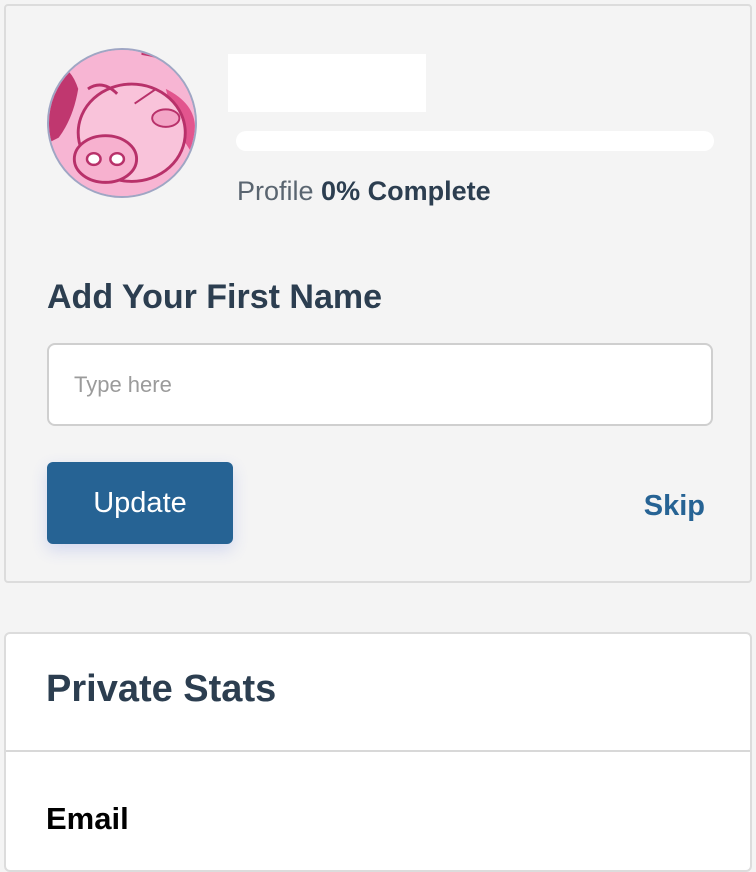  Describe the element at coordinates (140, 503) in the screenshot. I see `update-button: Update` at that location.